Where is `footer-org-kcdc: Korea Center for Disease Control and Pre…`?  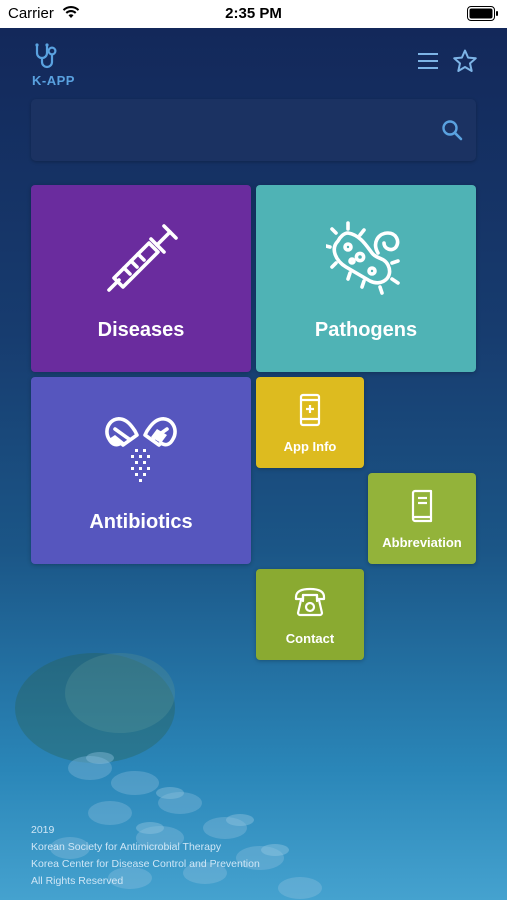
footer-org-kcdc: Korea Center for Disease Control and Pre… is located at coordinates (145, 864).